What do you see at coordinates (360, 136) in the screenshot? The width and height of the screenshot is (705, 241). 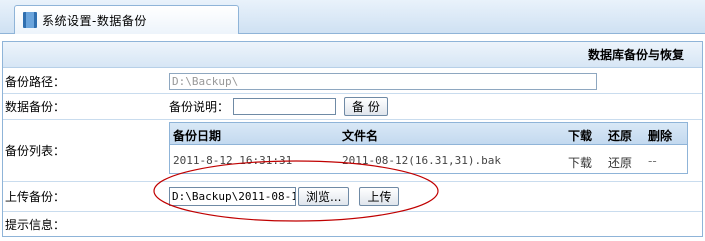 I see `column-header-filename: 文件名` at bounding box center [360, 136].